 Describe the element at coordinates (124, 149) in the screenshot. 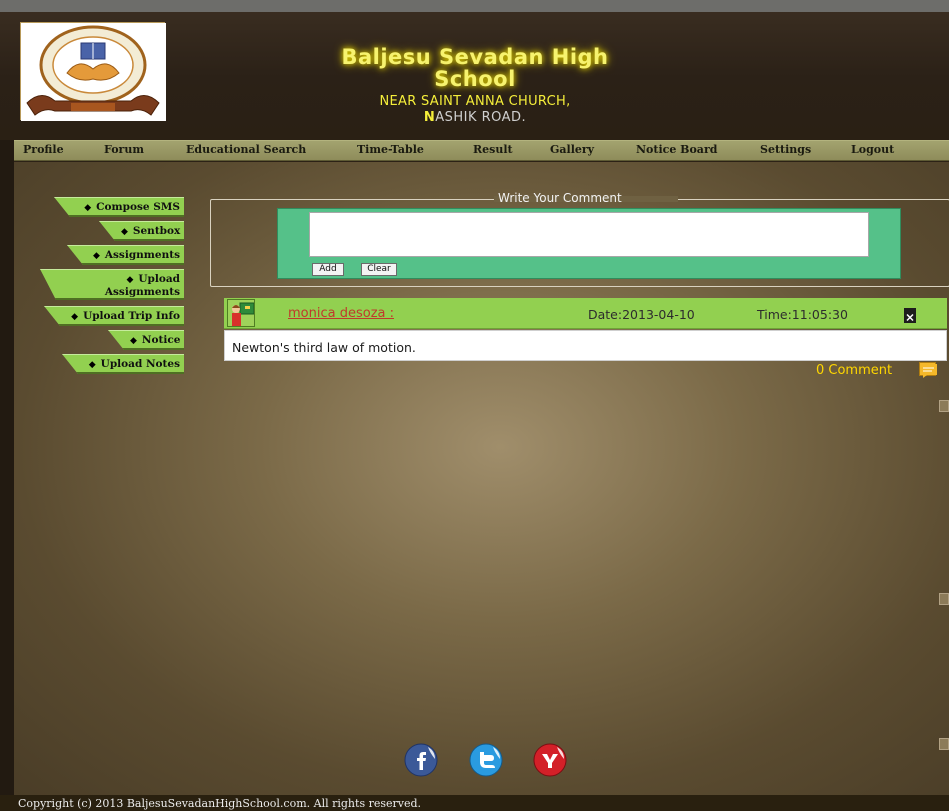

I see `nav-forum: Forum` at that location.